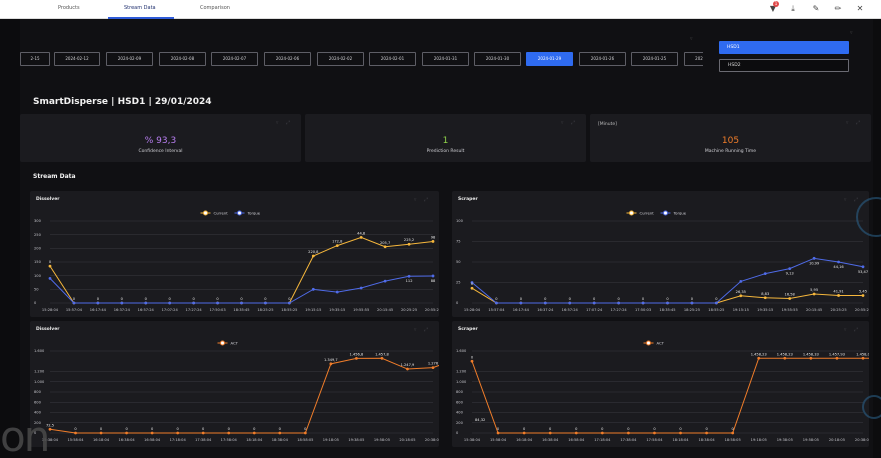 The height and width of the screenshot is (458, 881). I want to click on date-button: 2024-02-08, so click(182, 59).